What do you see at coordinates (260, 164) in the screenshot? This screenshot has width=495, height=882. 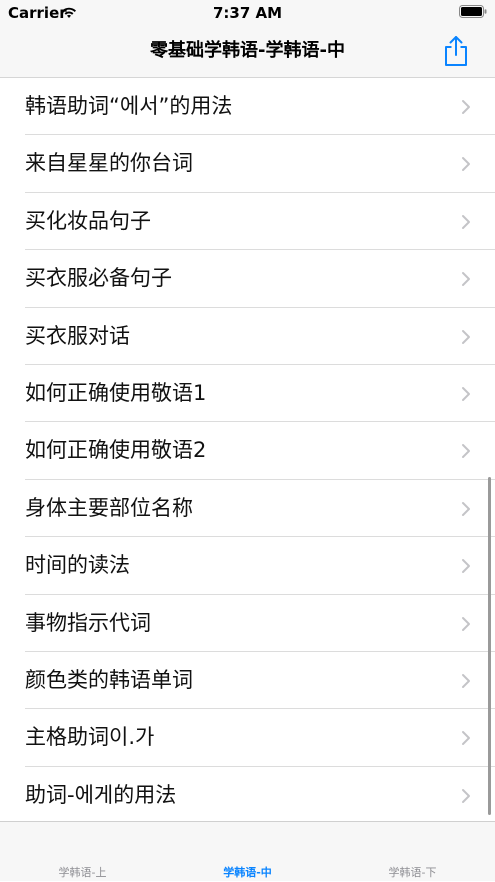 I see `list-item: 来自星星的你台词` at bounding box center [260, 164].